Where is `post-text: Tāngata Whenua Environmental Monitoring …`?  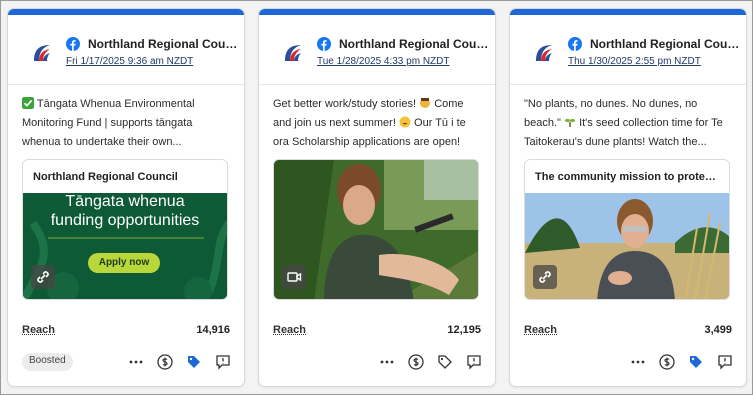 post-text: Tāngata Whenua Environmental Monitoring … is located at coordinates (127, 123).